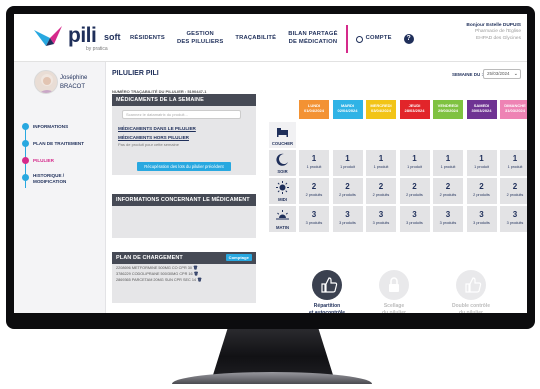 The image size is (540, 389). What do you see at coordinates (200, 38) in the screenshot?
I see `nav-gestion-piluliers: GESTION DES PILULIERS` at bounding box center [200, 38].